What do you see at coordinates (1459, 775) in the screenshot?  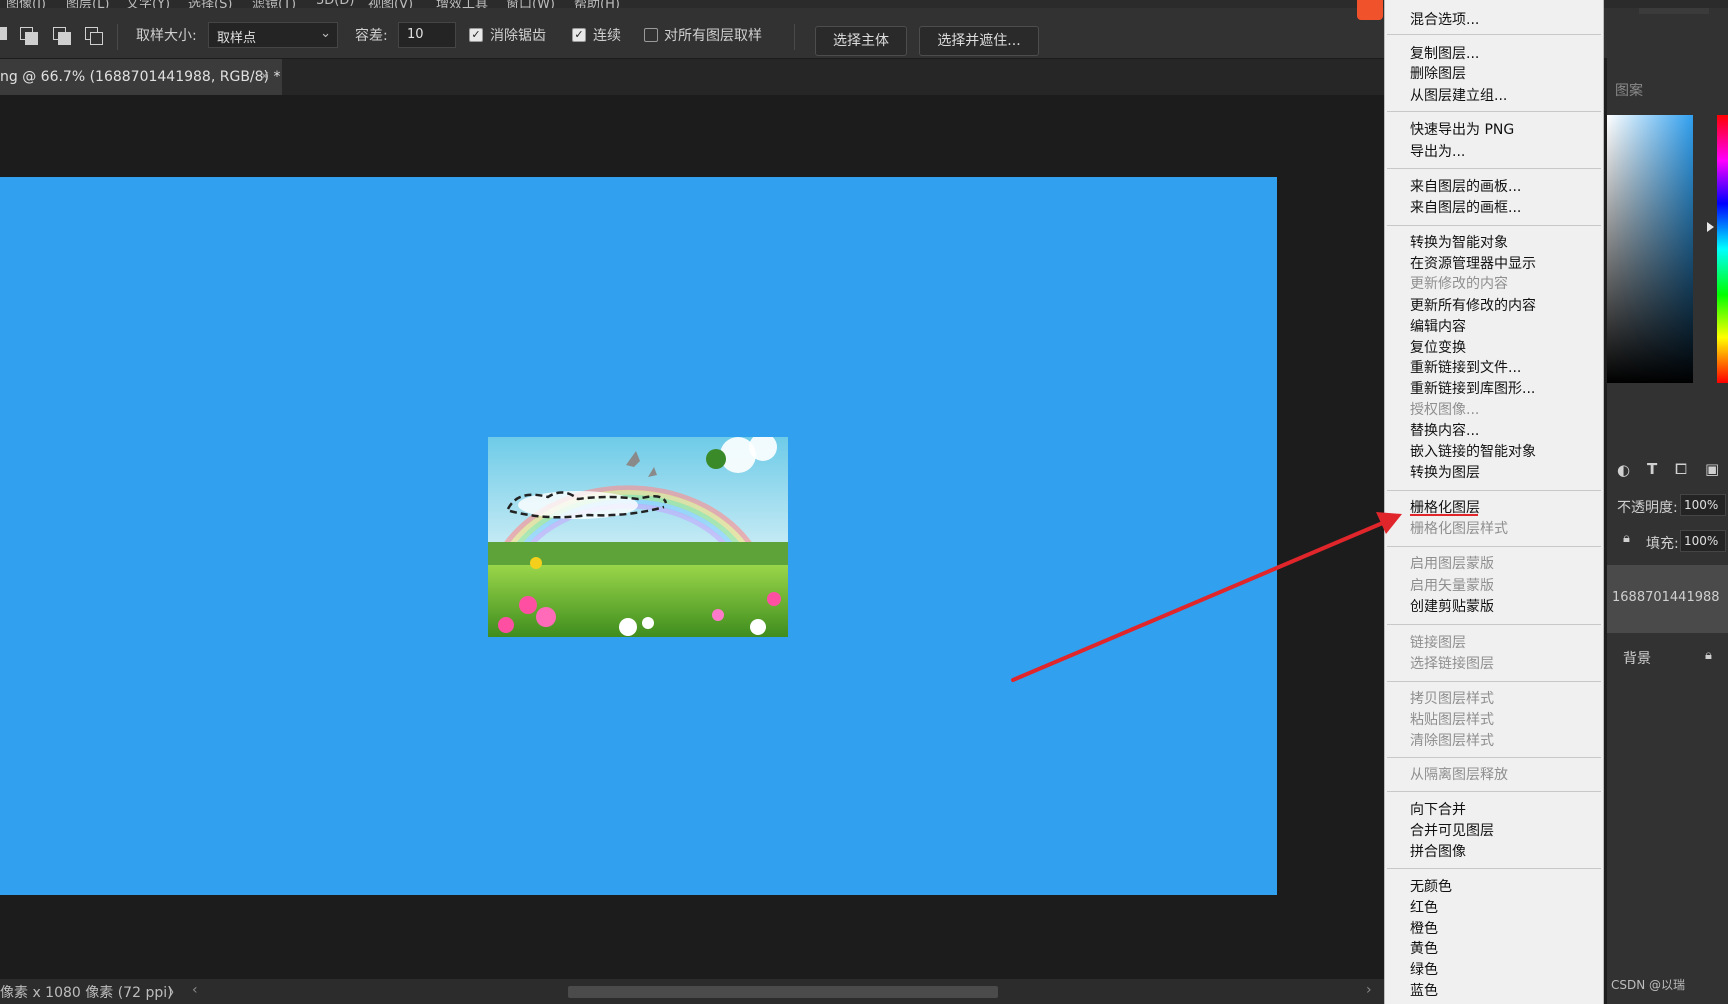 I see `menu-item-release-from-isolation: 从隔离图层释放` at bounding box center [1459, 775].